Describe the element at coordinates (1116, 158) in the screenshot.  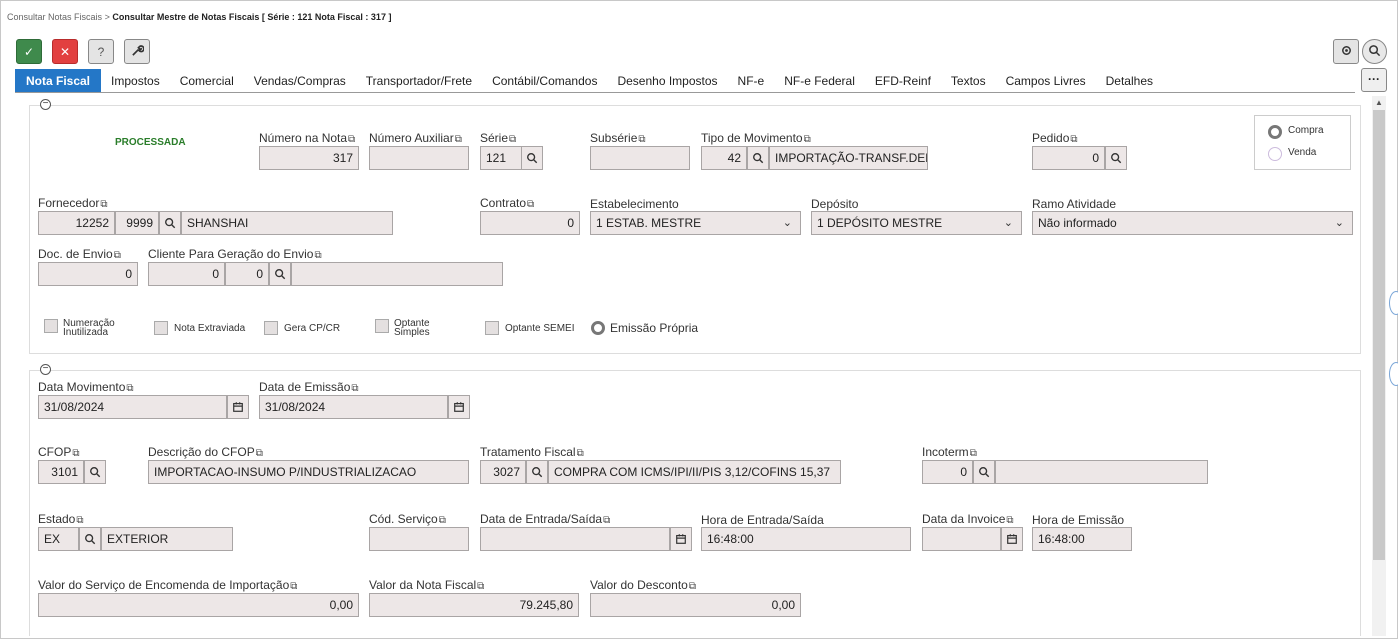
I see `pedido-search-button` at that location.